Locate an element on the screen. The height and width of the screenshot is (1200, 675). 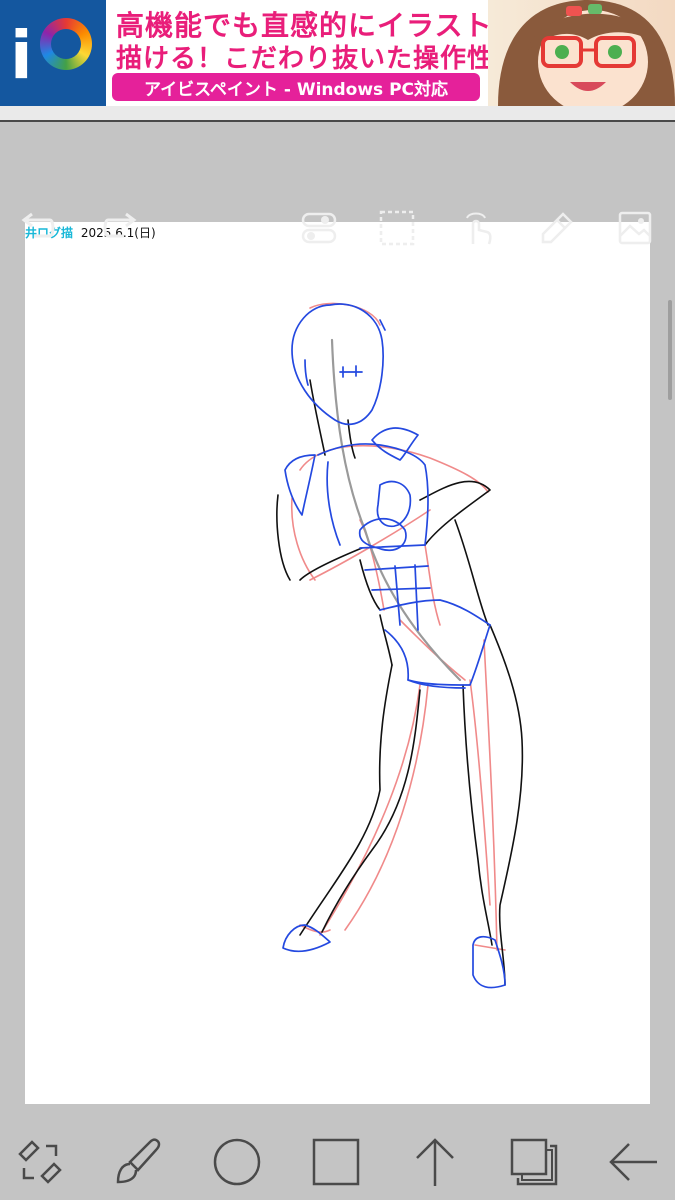
color-wheel-icon is located at coordinates (66, 44).